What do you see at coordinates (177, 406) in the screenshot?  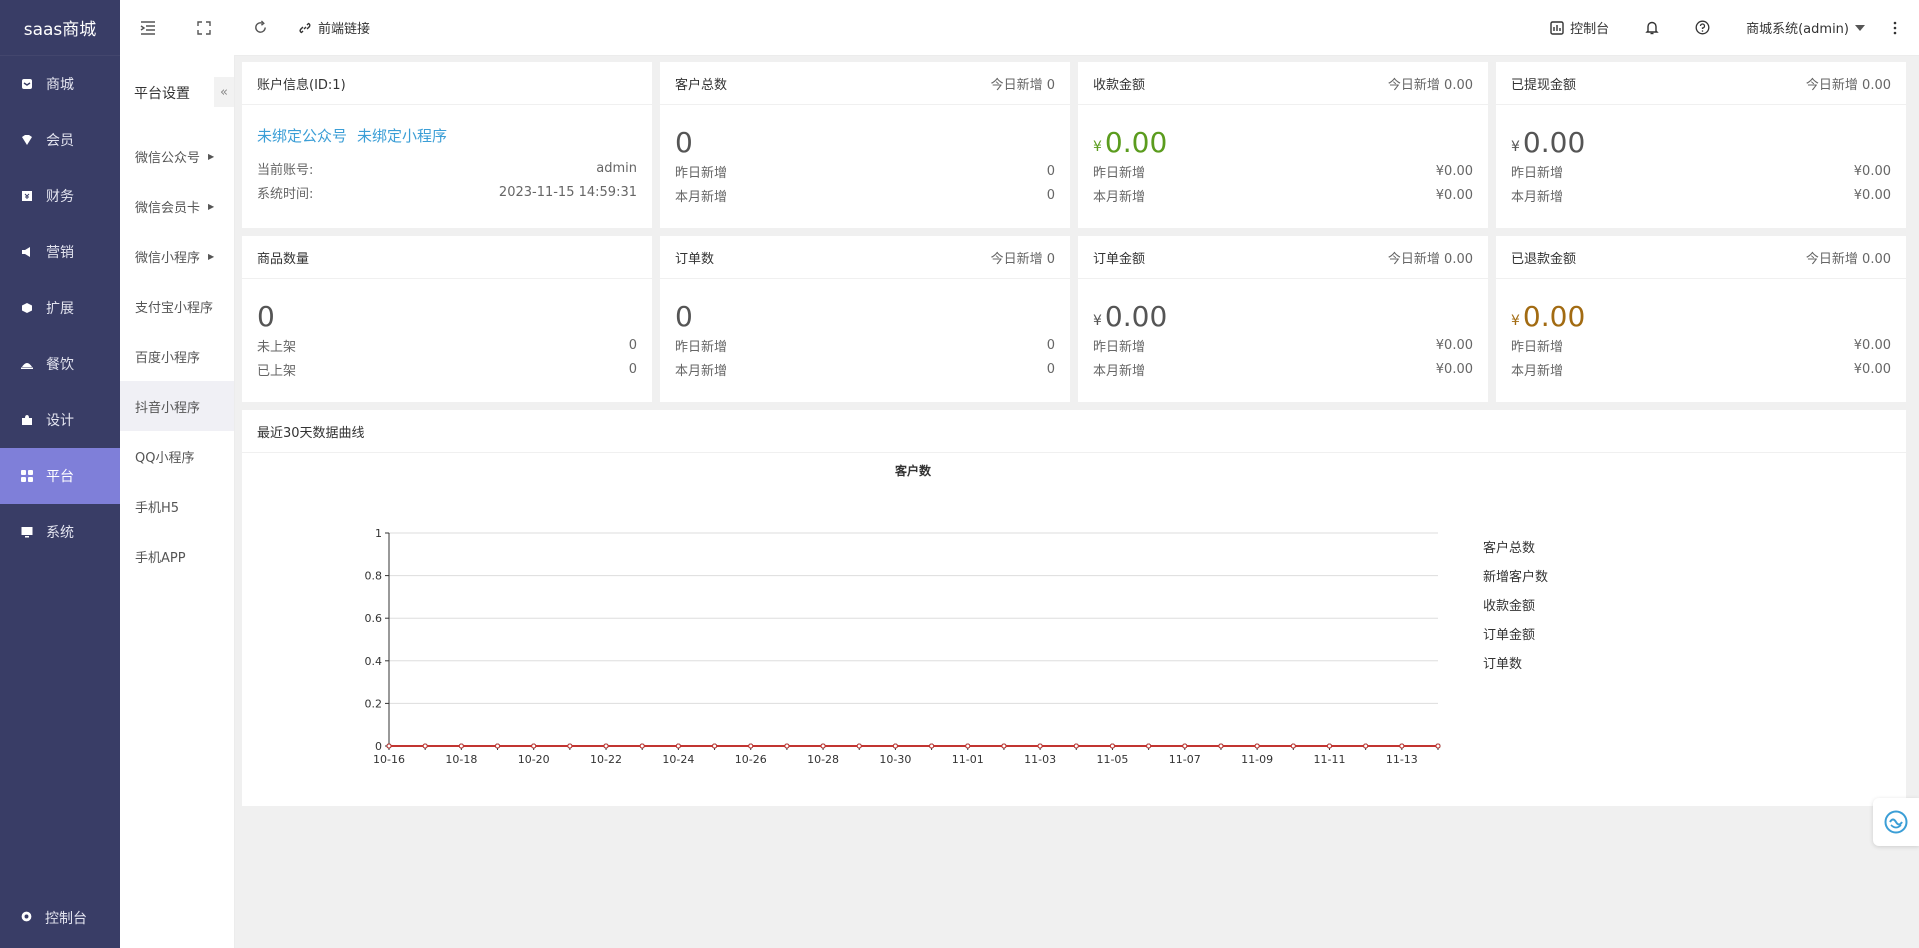 I see `subnav-item-douyin-miniapp: 抖音小程序` at bounding box center [177, 406].